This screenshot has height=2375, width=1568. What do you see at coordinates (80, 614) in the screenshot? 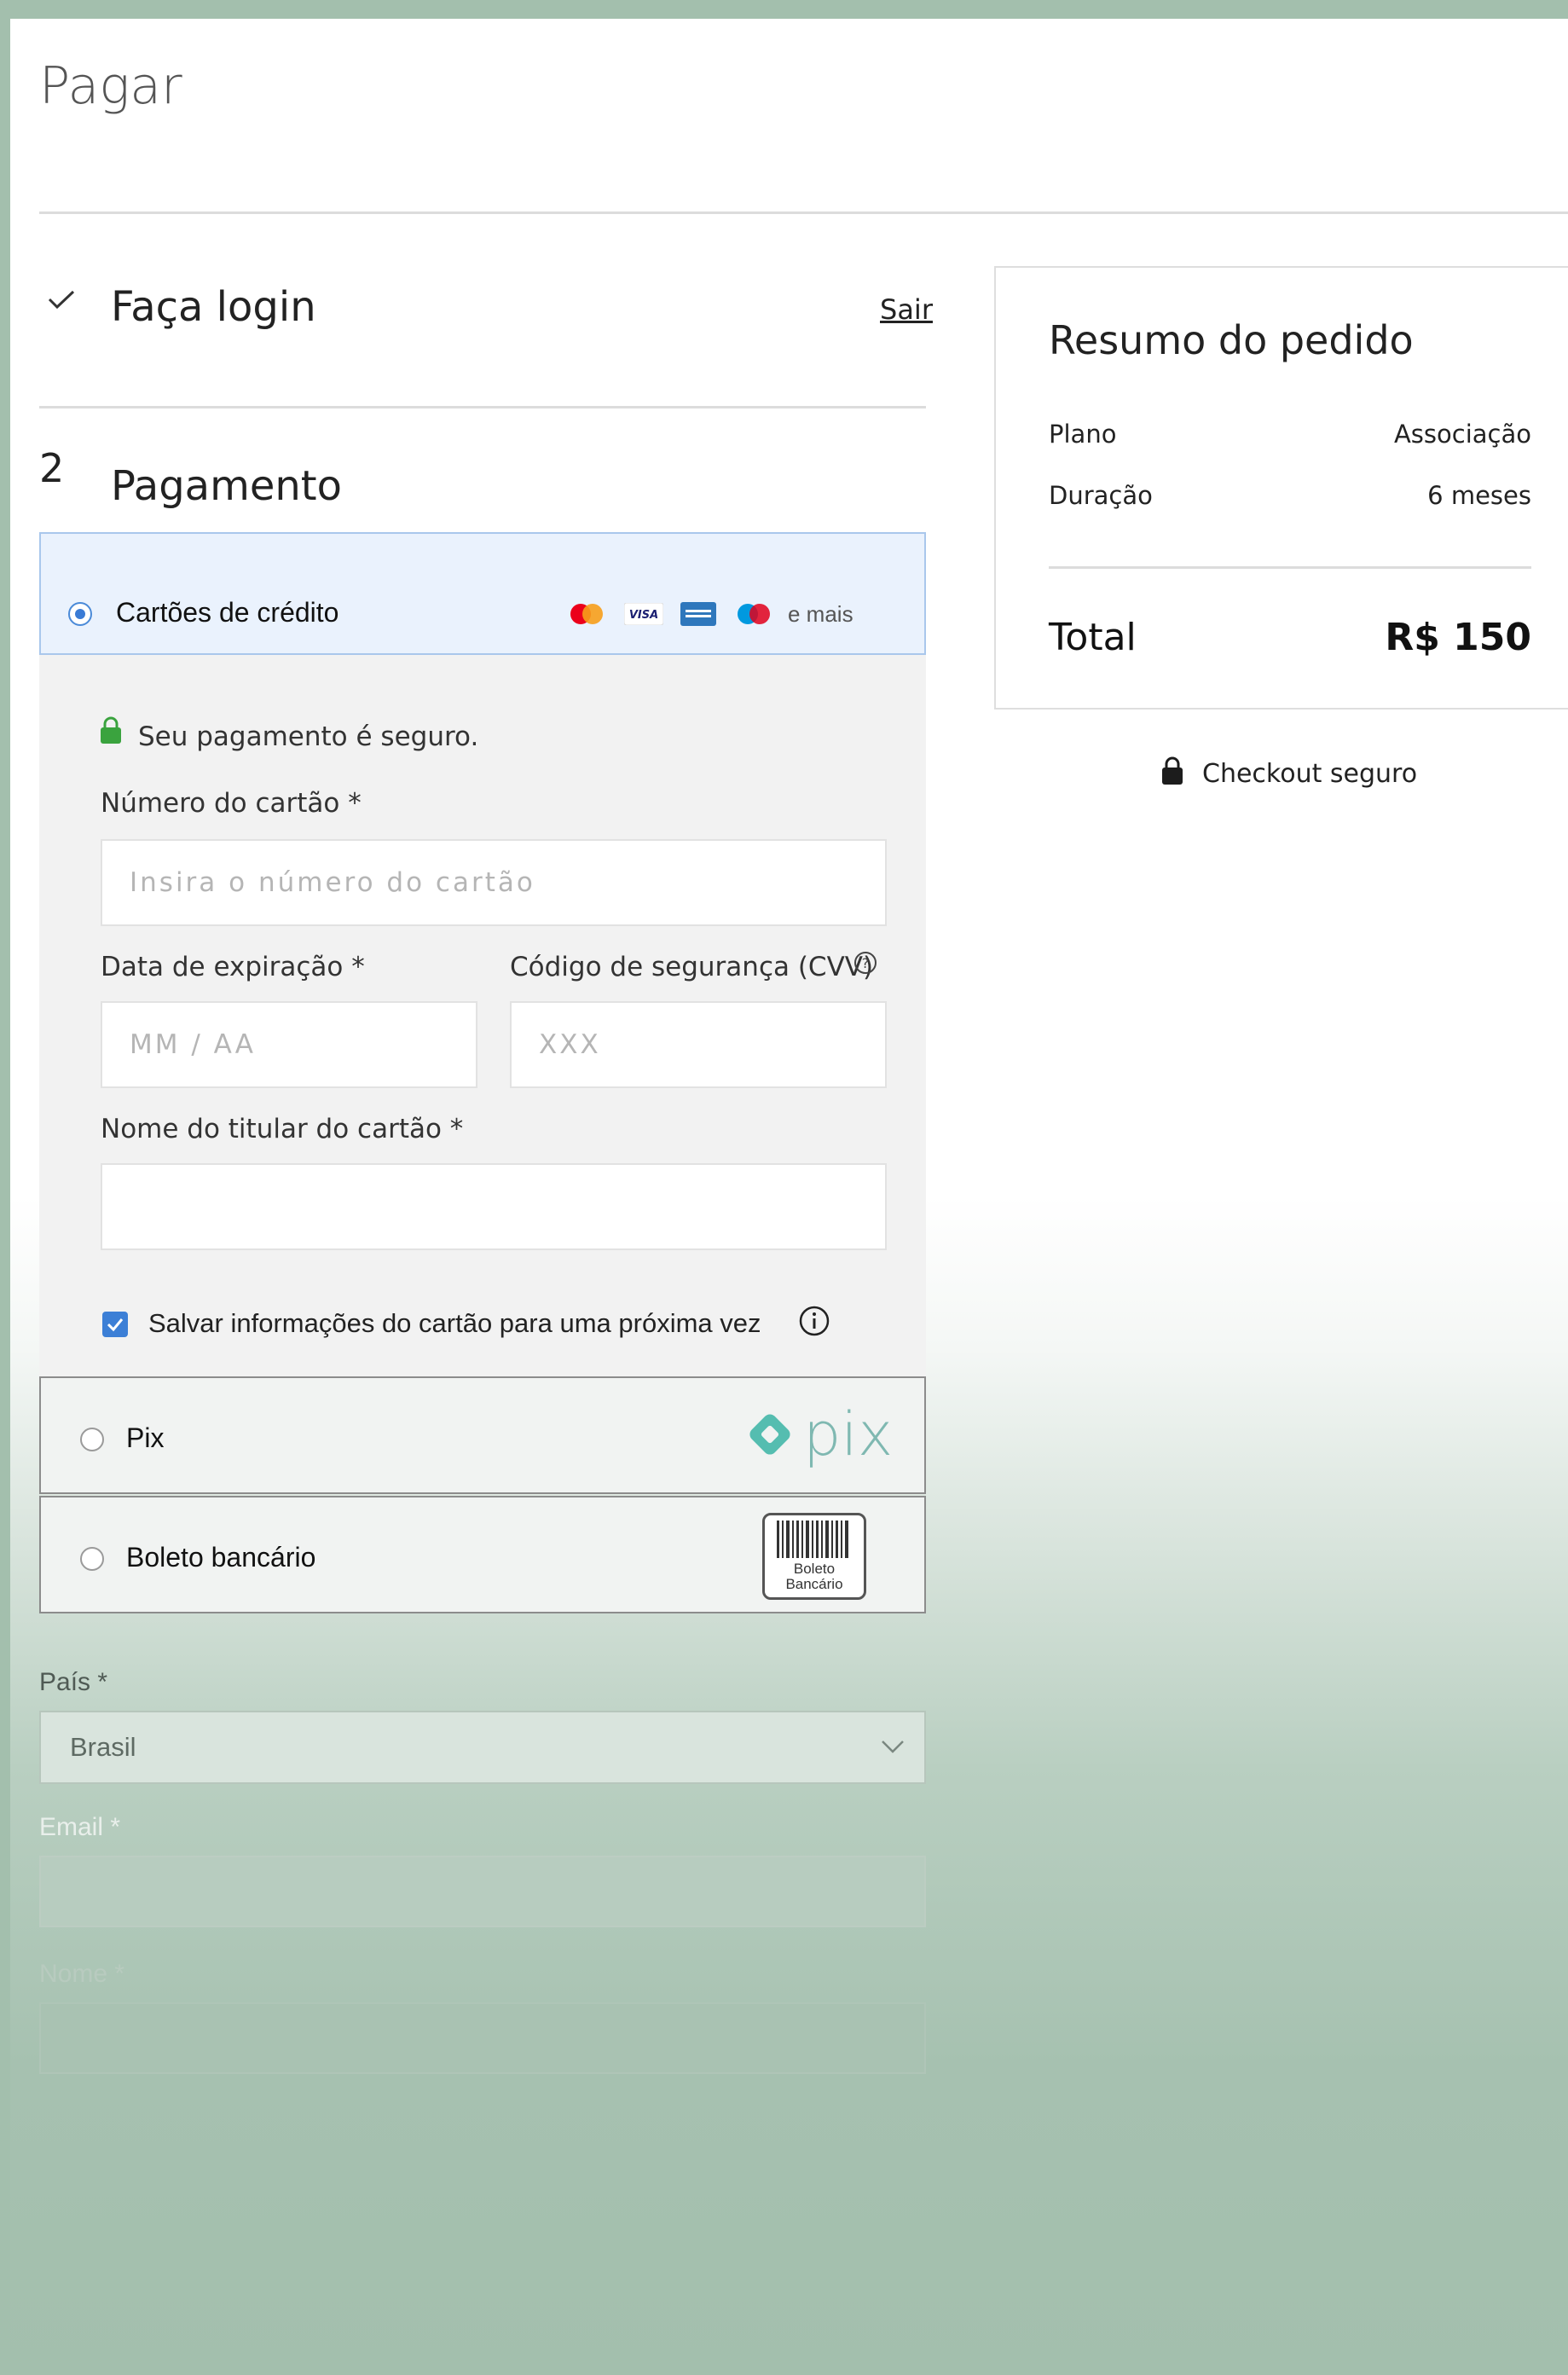
I see `credit-card-radio` at bounding box center [80, 614].